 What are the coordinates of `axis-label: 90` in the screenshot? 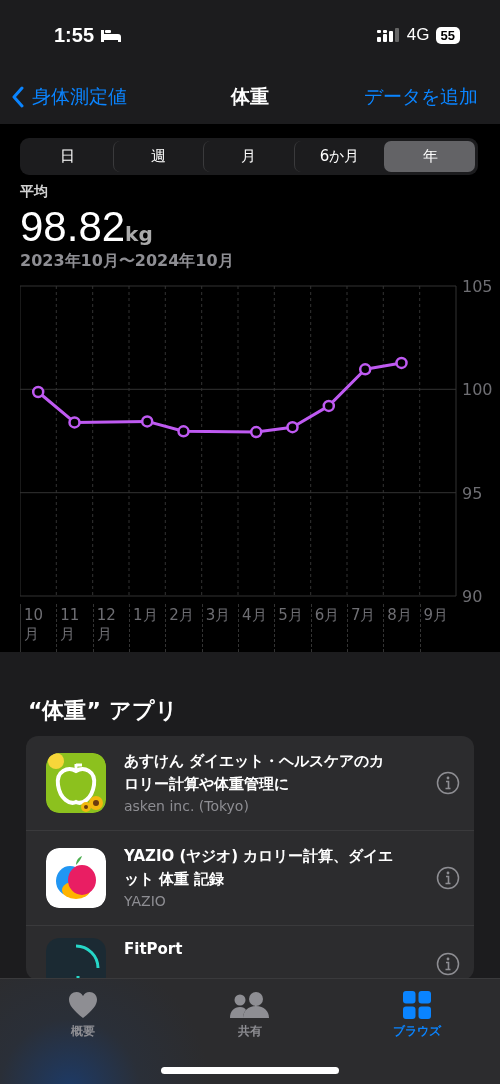 It's located at (472, 595).